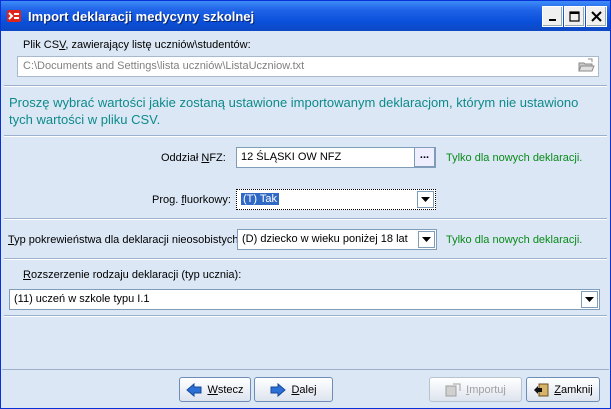 The image size is (611, 409). Describe the element at coordinates (14, 16) in the screenshot. I see `app-logo-icon` at that location.